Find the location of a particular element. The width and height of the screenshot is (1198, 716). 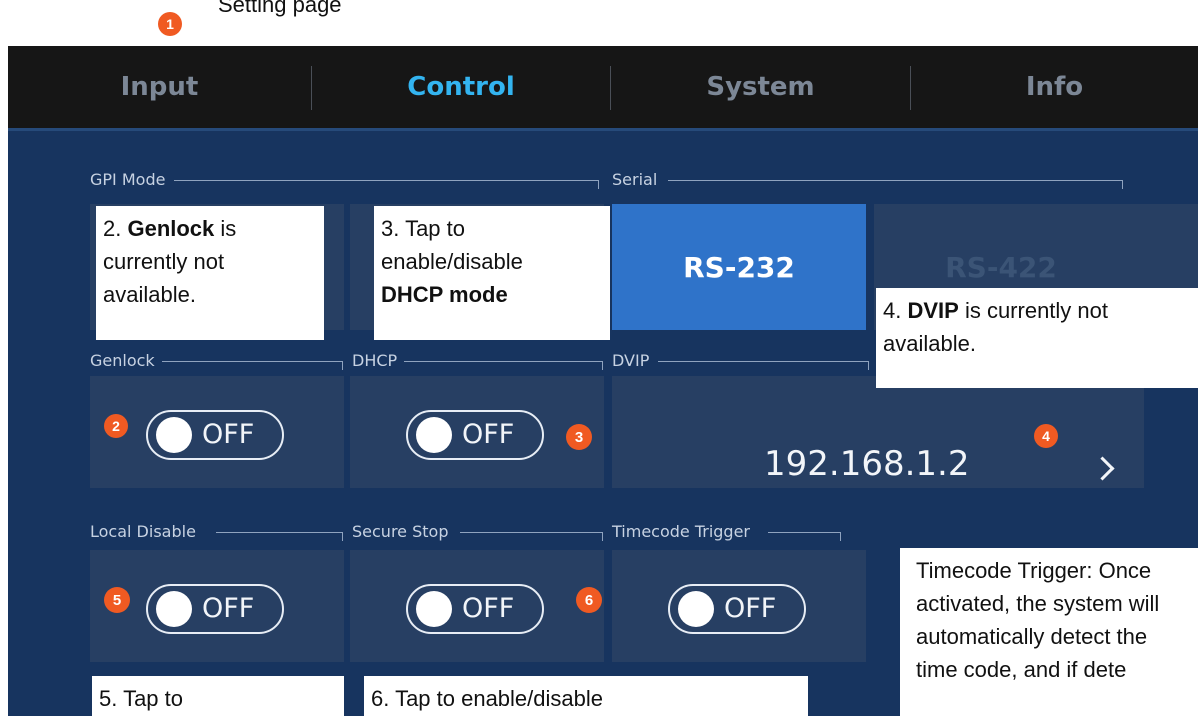

note-number: 4. is located at coordinates (895, 310).